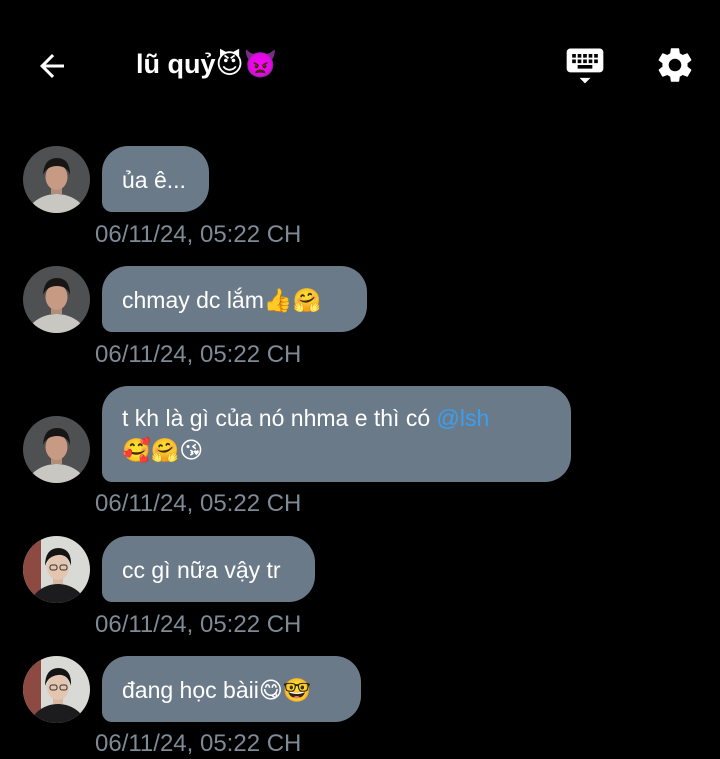  What do you see at coordinates (207, 64) in the screenshot?
I see `chat-title: lũ quỷ😈👿` at bounding box center [207, 64].